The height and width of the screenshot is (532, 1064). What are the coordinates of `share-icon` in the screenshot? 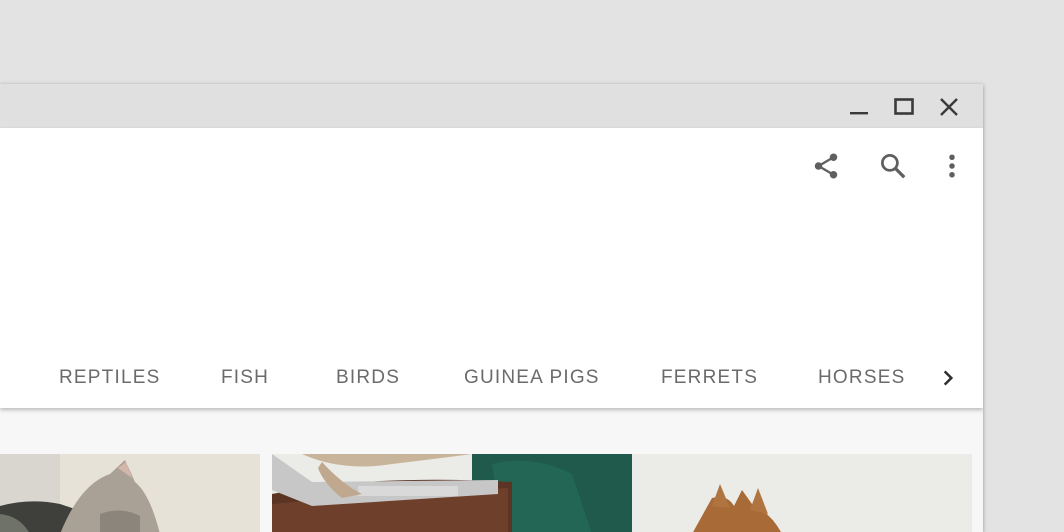 It's located at (826, 166).